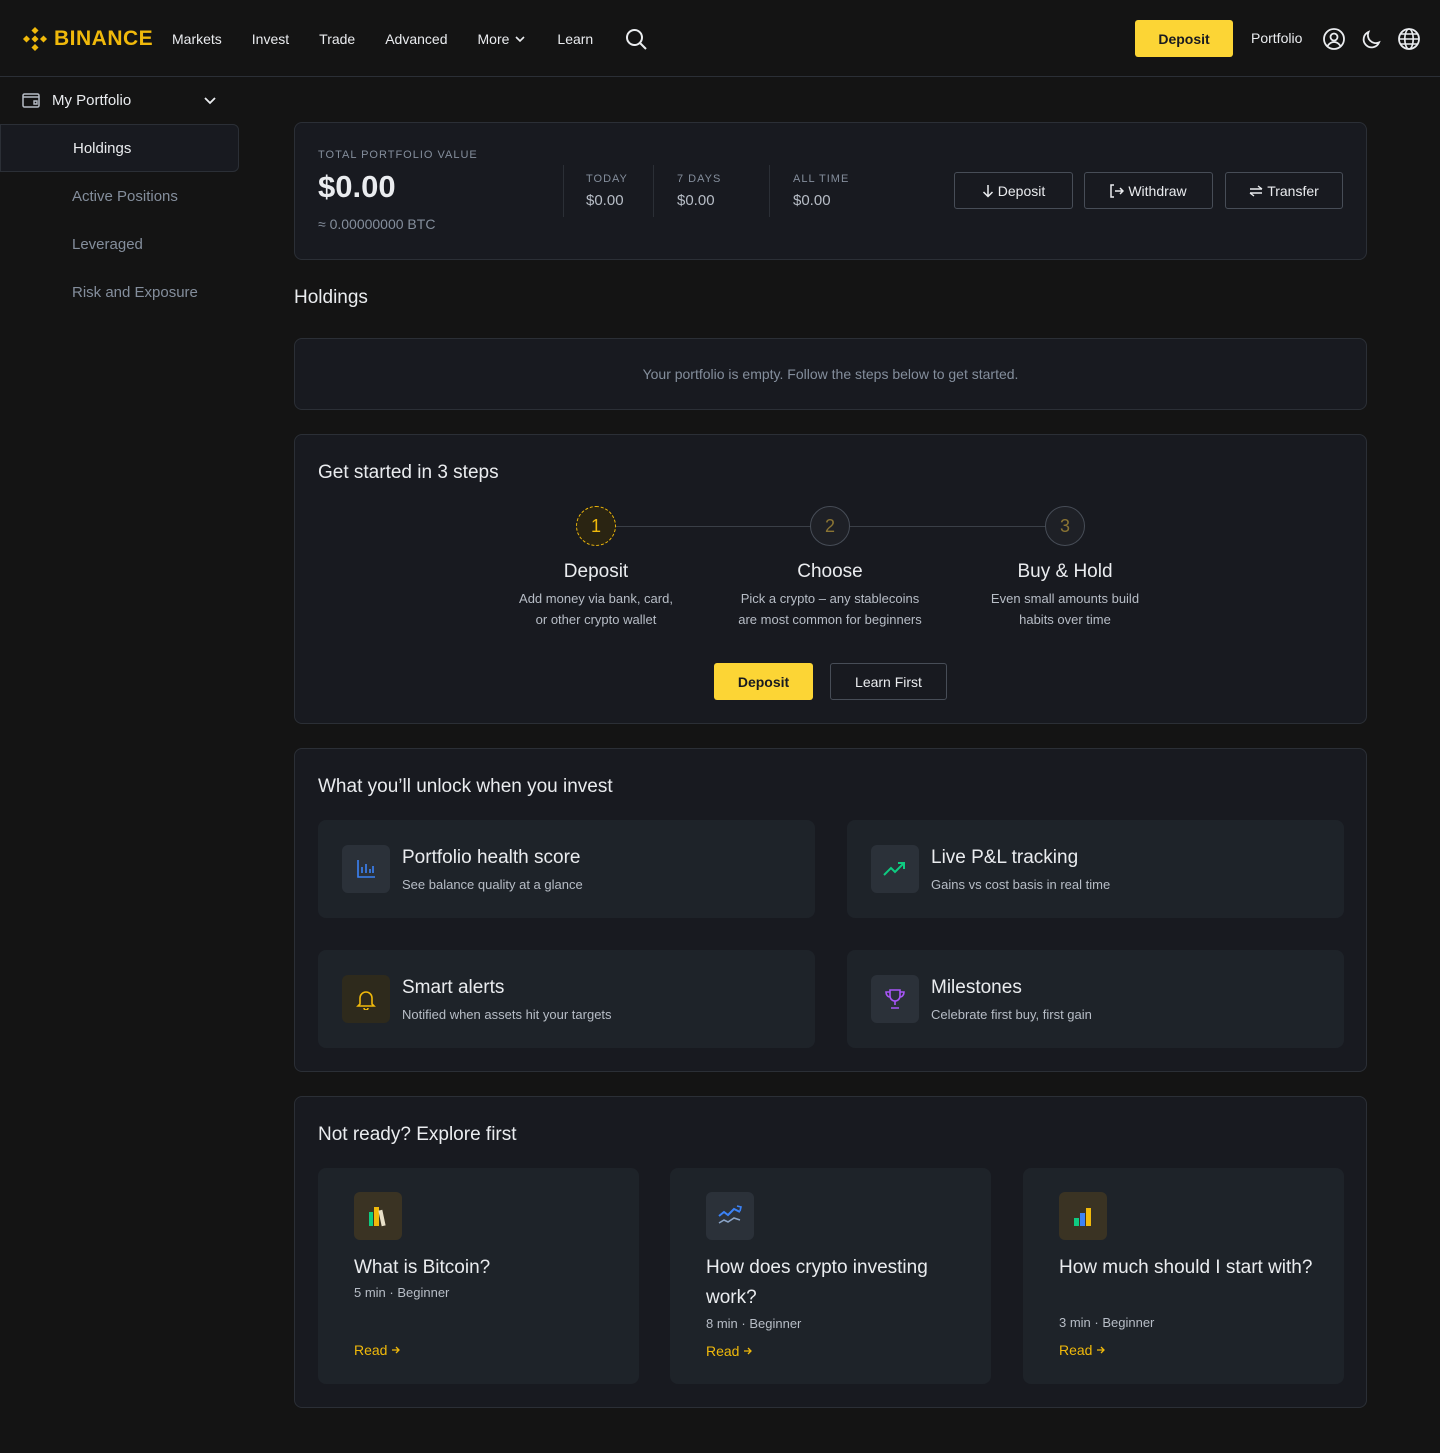  I want to click on explore-item-meta: 3 min · Beginner, so click(1107, 1322).